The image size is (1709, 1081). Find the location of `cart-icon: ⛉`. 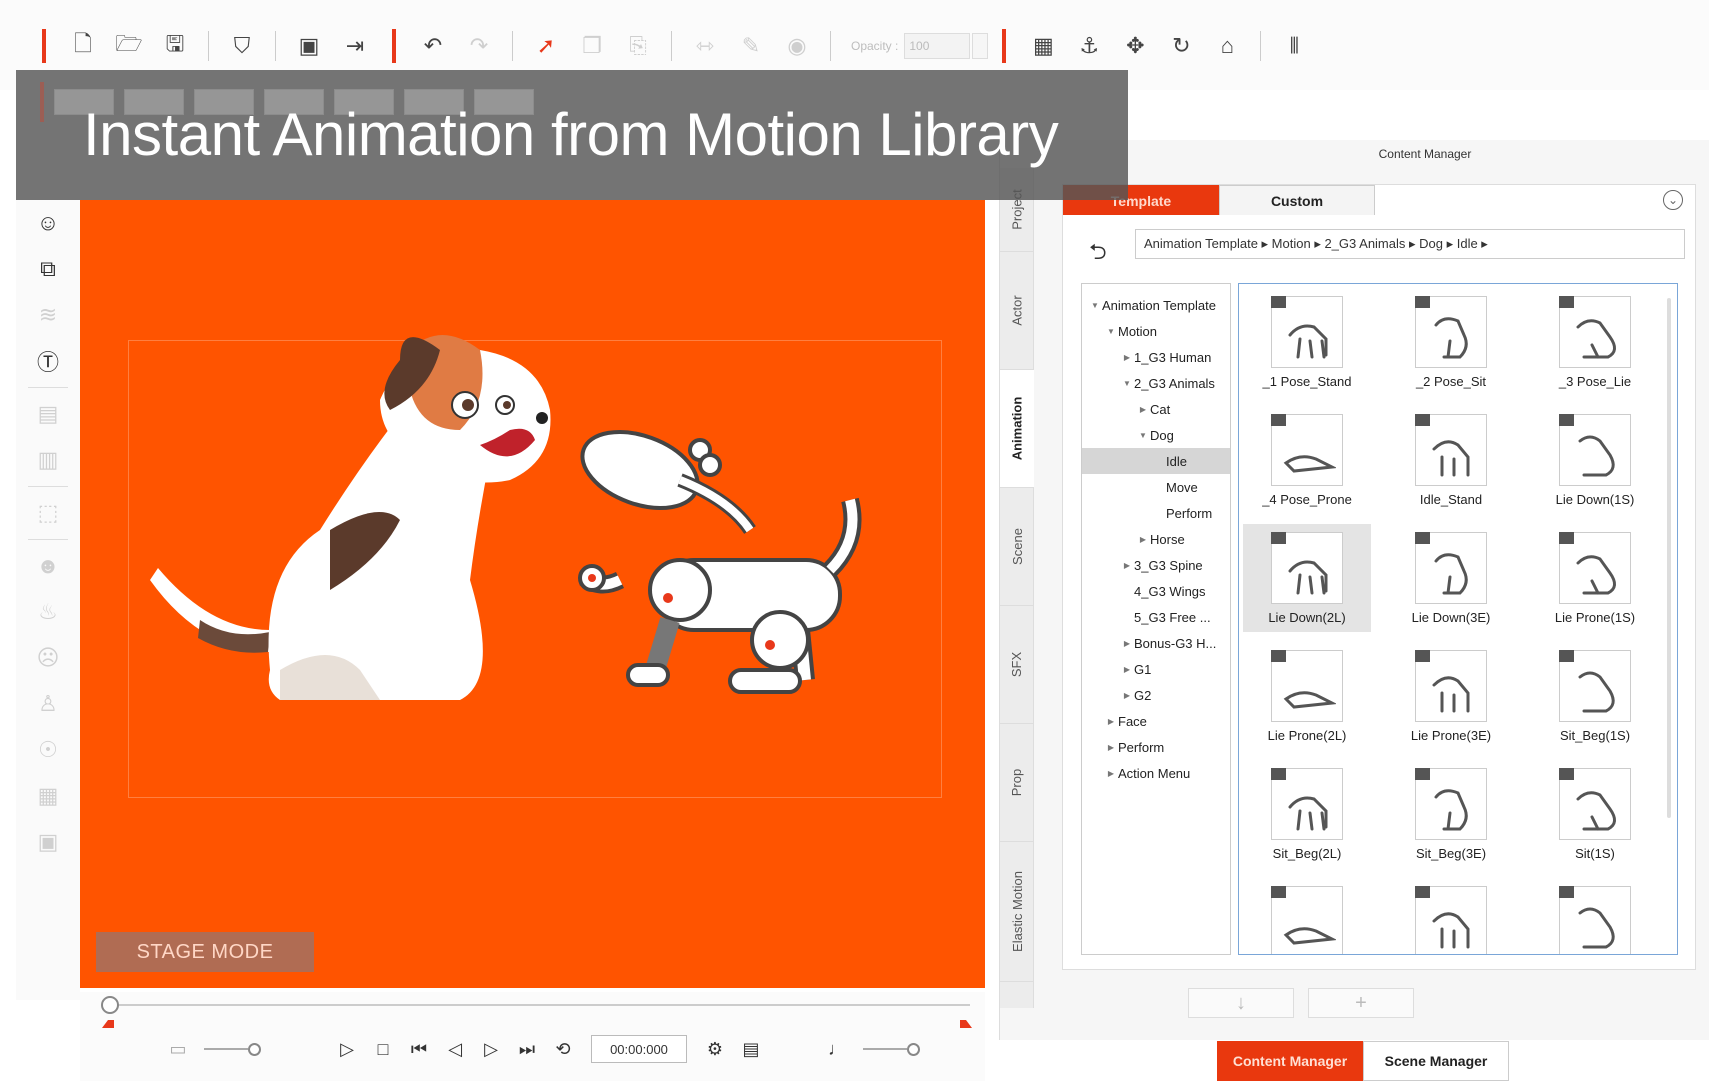

cart-icon: ⛉ is located at coordinates (242, 46).